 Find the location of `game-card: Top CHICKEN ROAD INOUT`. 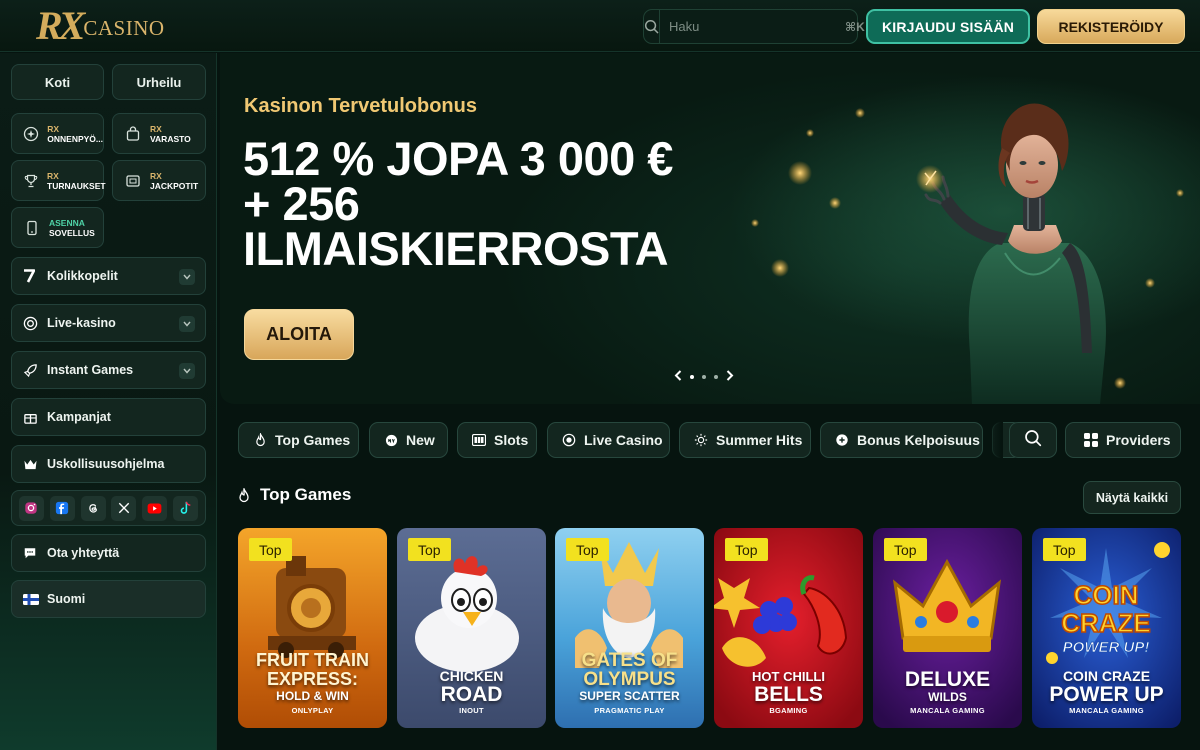

game-card: Top CHICKEN ROAD INOUT is located at coordinates (471, 628).